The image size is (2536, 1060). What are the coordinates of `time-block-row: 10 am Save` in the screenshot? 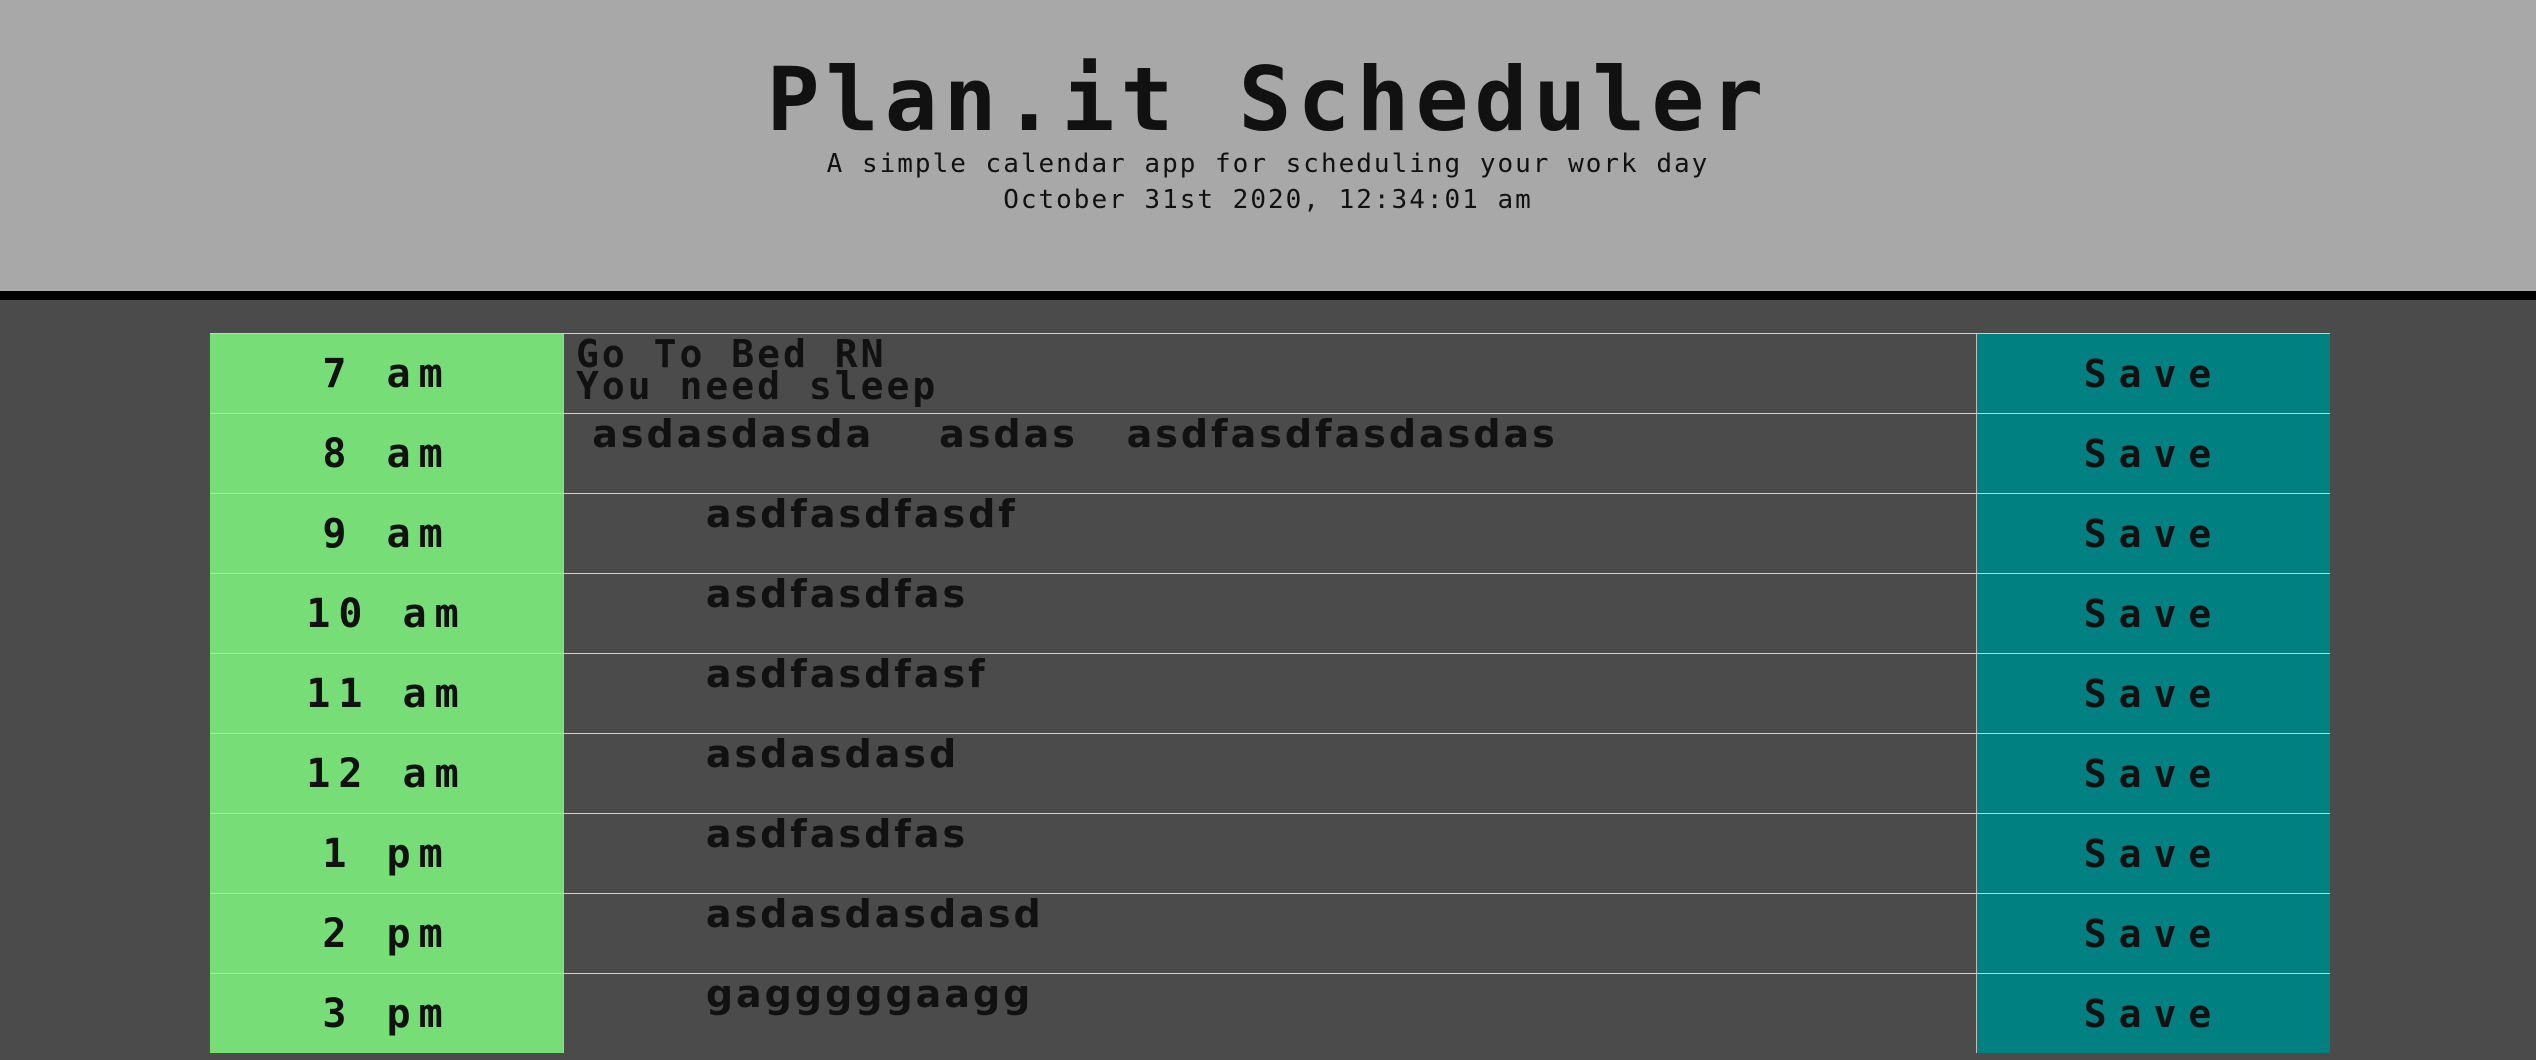 It's located at (1270, 613).